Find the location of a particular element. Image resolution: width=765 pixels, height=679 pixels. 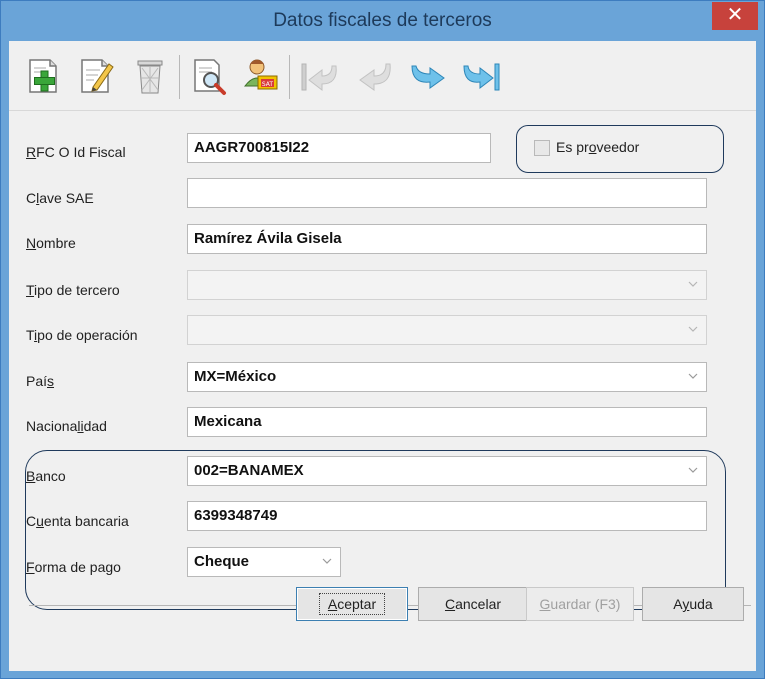

delete-record-icon is located at coordinates (150, 77).